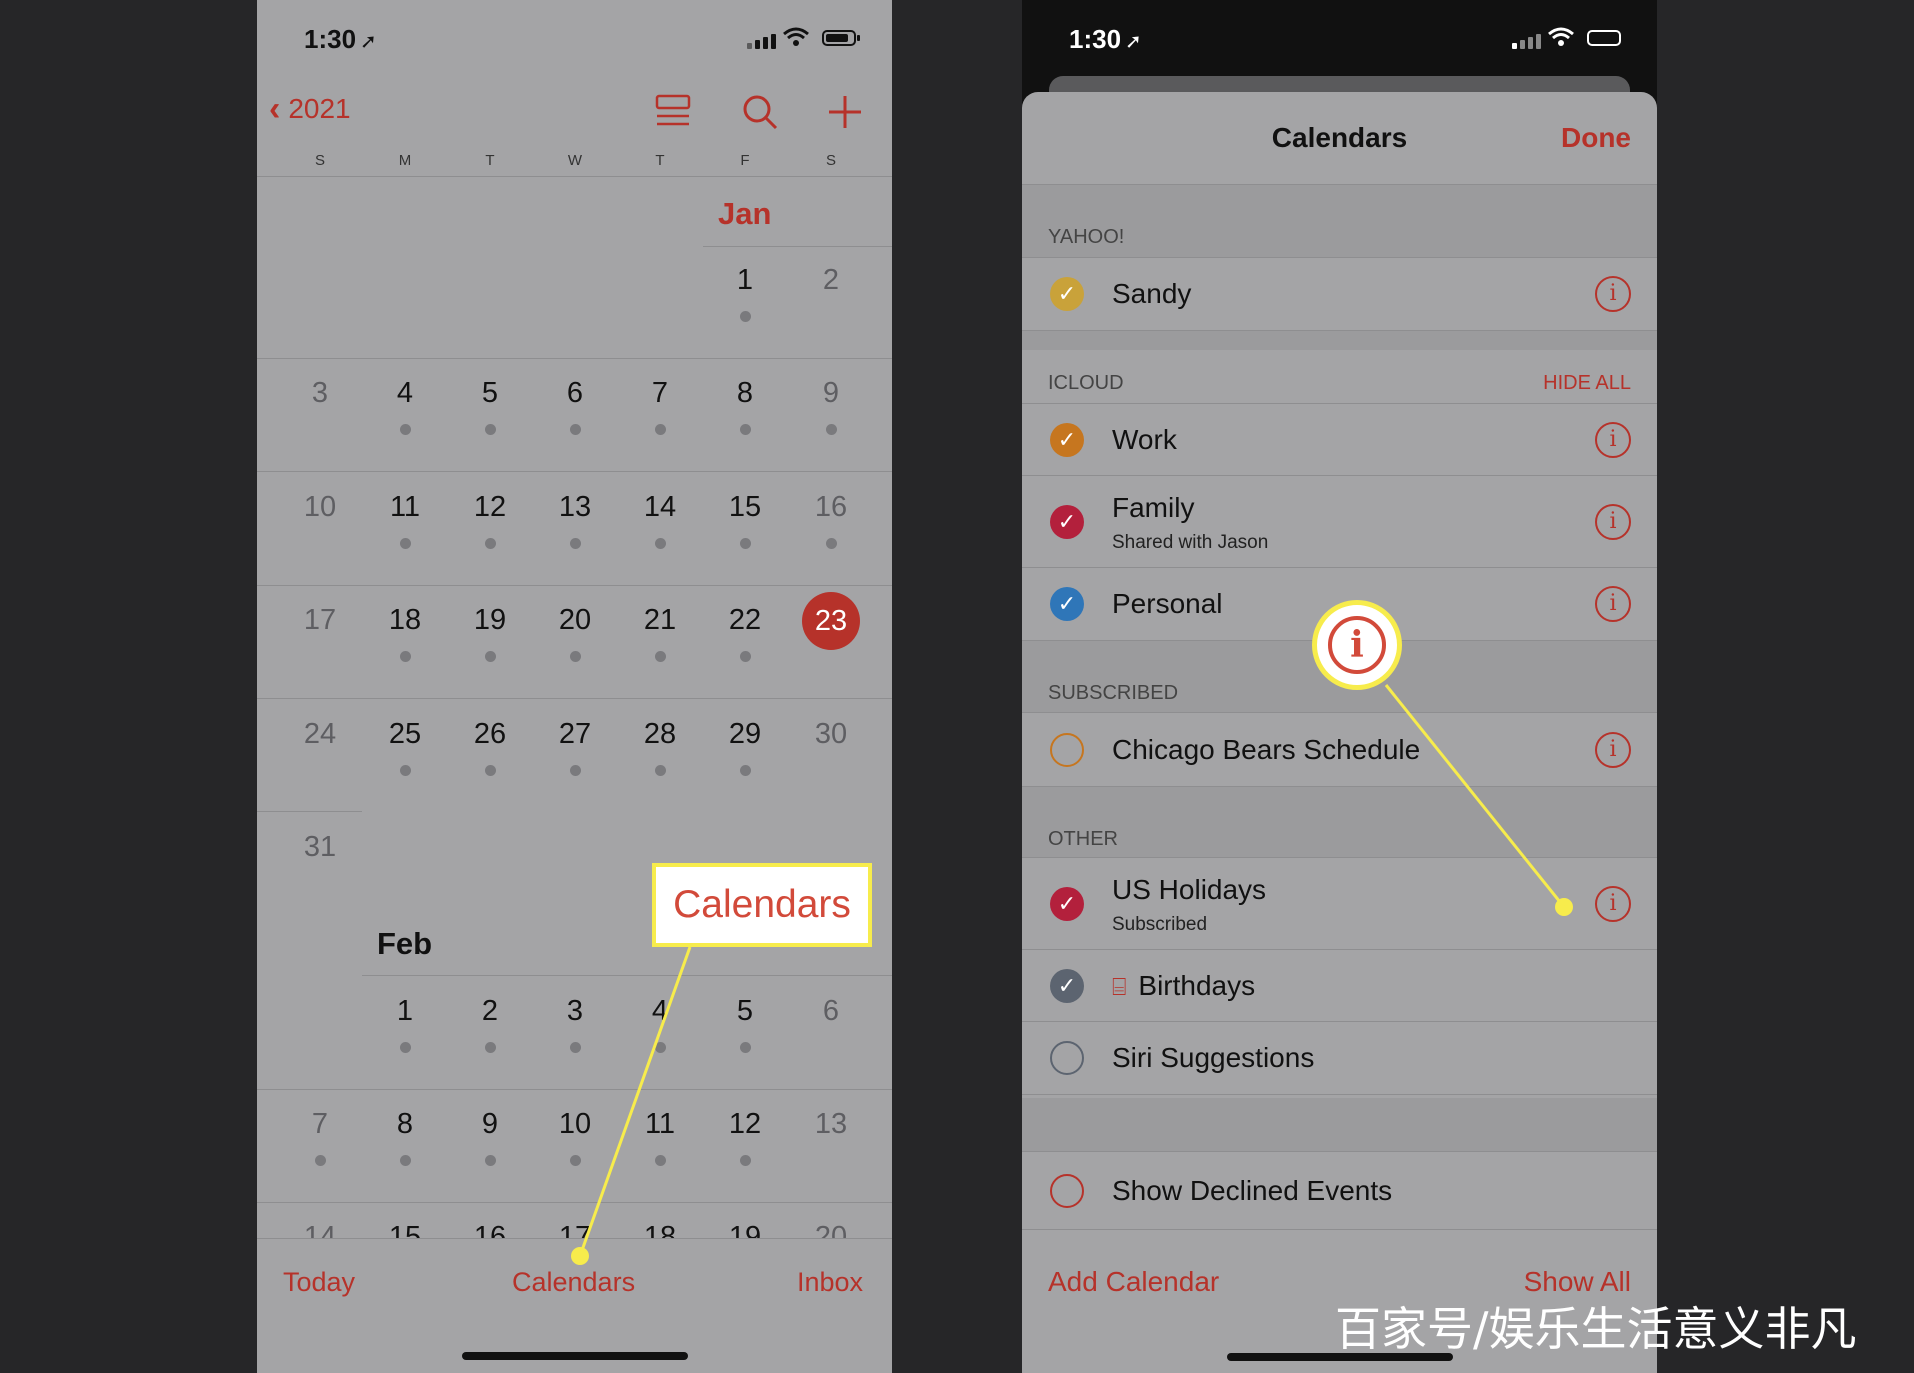 Image resolution: width=1914 pixels, height=1373 pixels. What do you see at coordinates (574, 471) in the screenshot?
I see `week-divider` at bounding box center [574, 471].